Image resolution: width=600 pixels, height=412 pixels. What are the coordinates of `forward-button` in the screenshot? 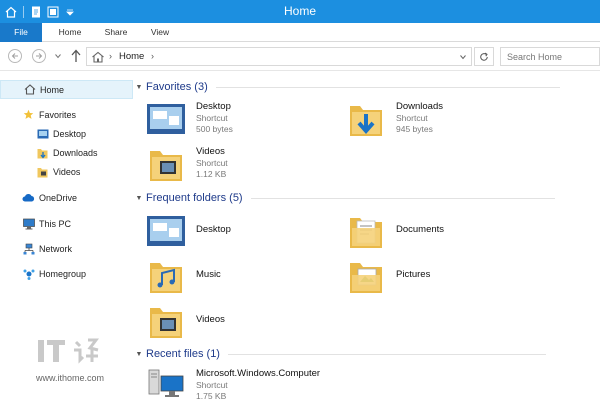 It's located at (39, 56).